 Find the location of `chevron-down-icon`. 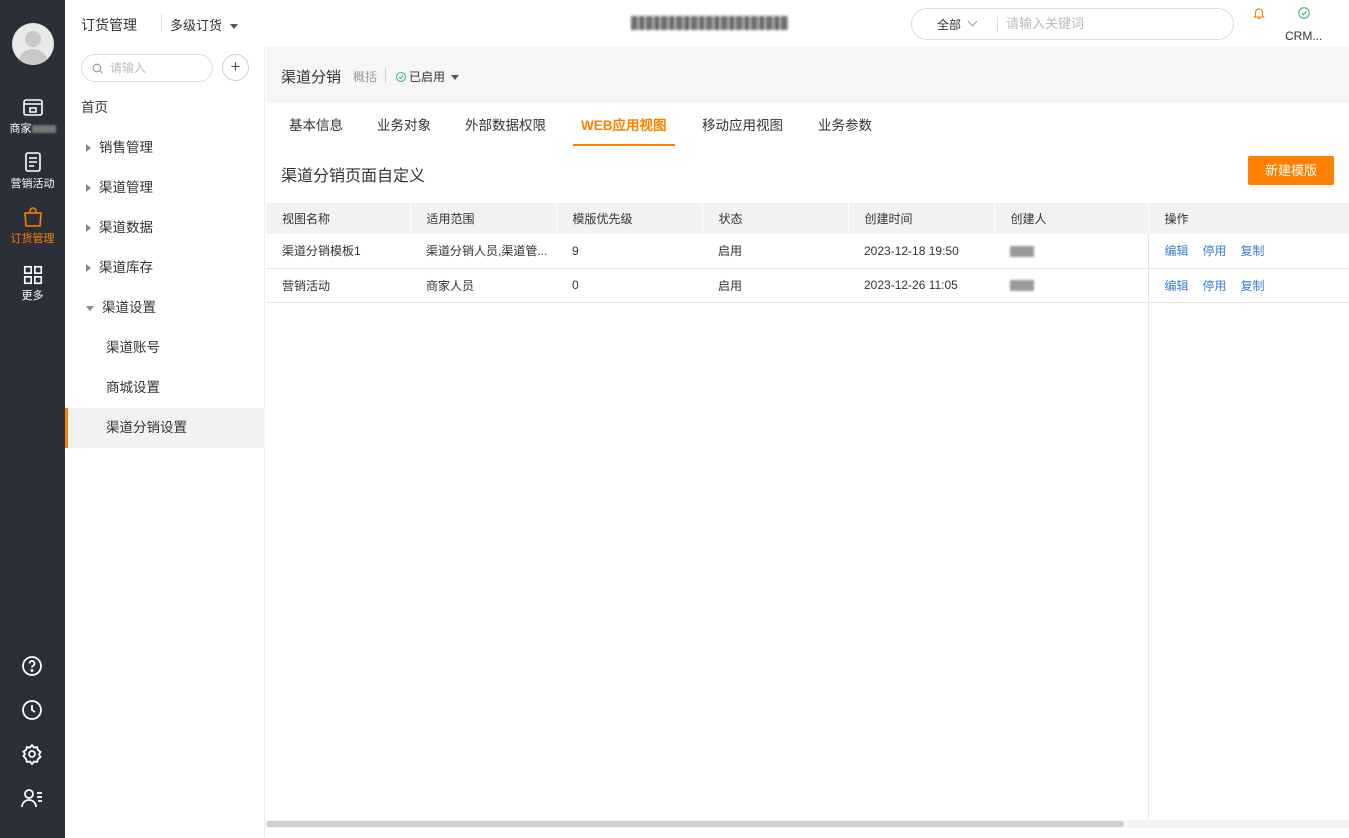

chevron-down-icon is located at coordinates (972, 21).